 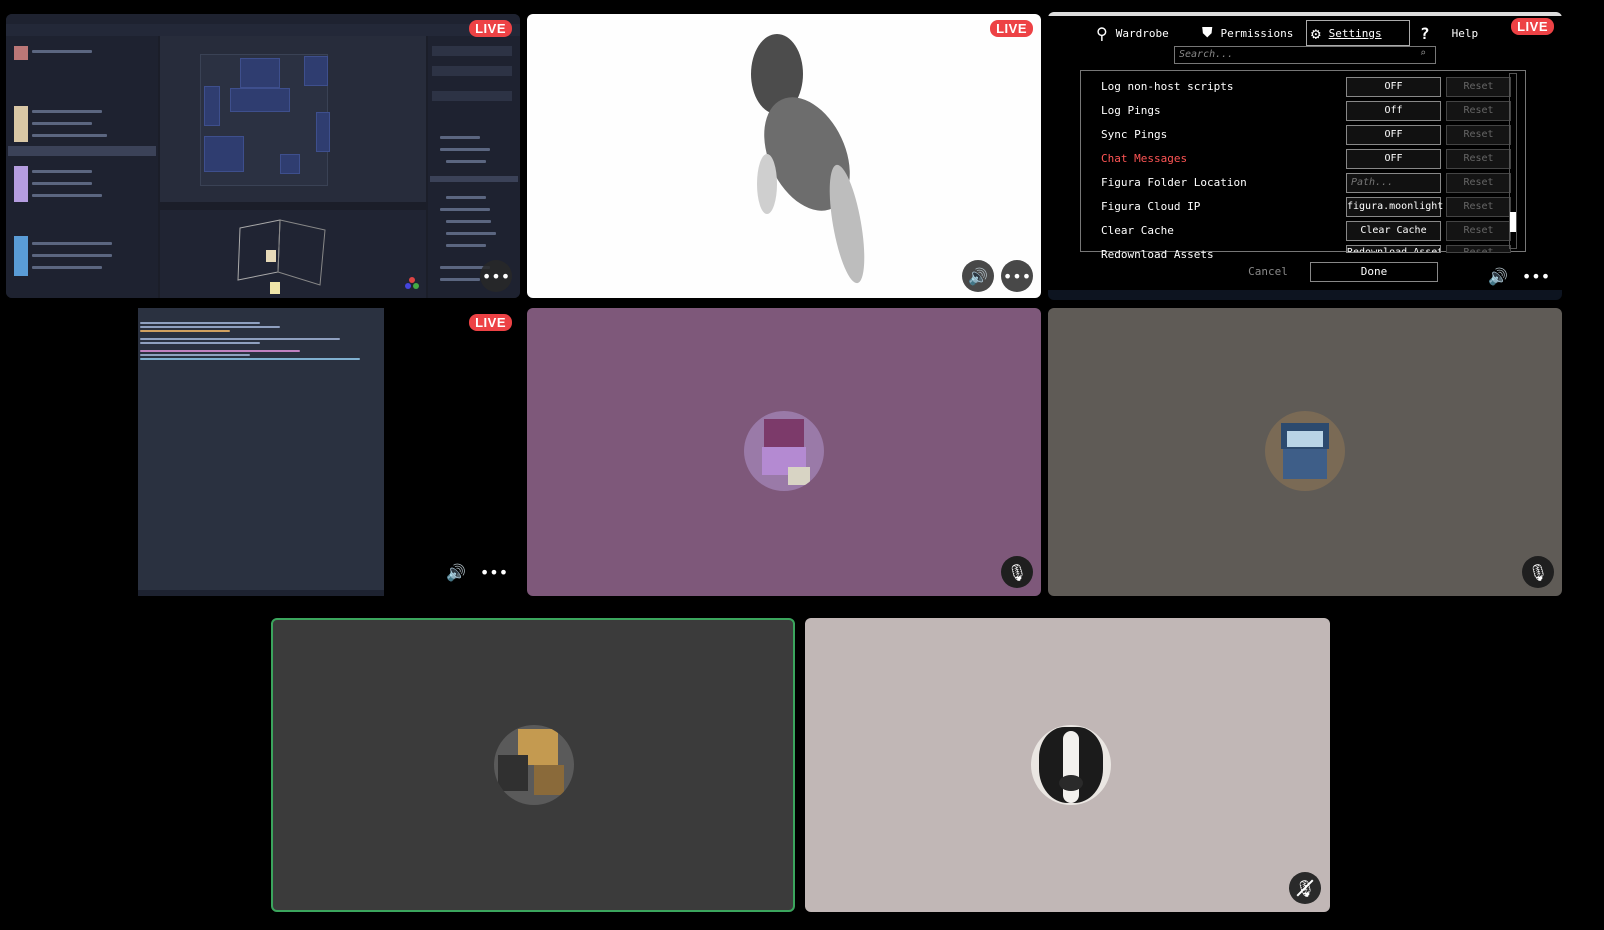 I want to click on setting-row: Figura Cloud IP figura.moonlight Reset, so click(x=1306, y=207).